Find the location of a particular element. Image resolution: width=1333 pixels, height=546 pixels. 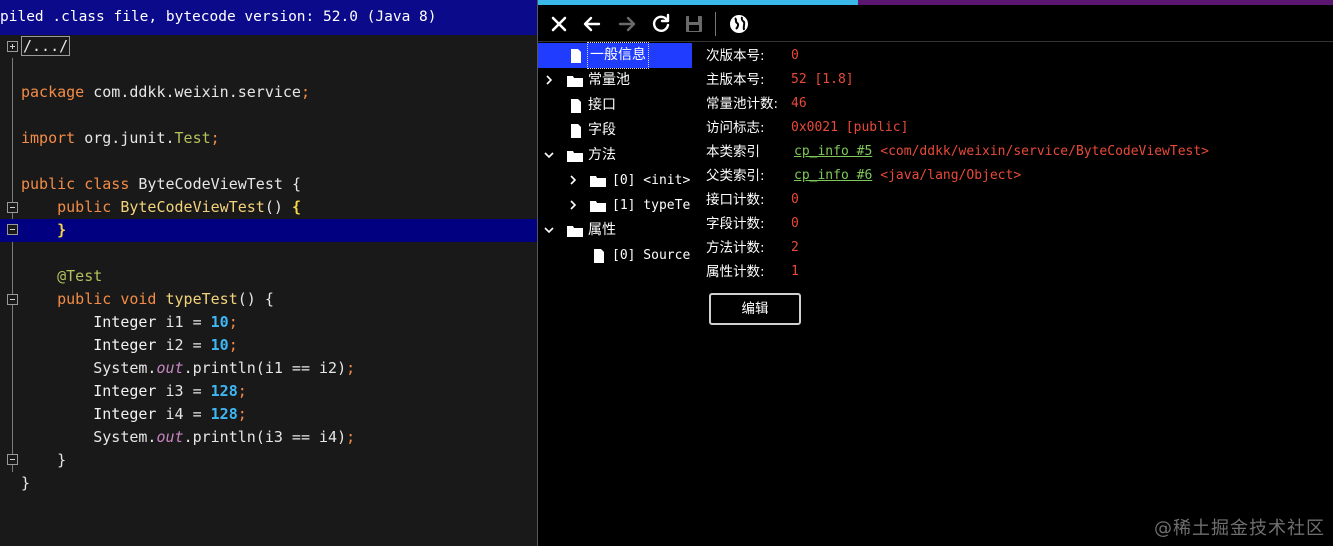

code-line-method: public void typeTest() { is located at coordinates (268, 299).